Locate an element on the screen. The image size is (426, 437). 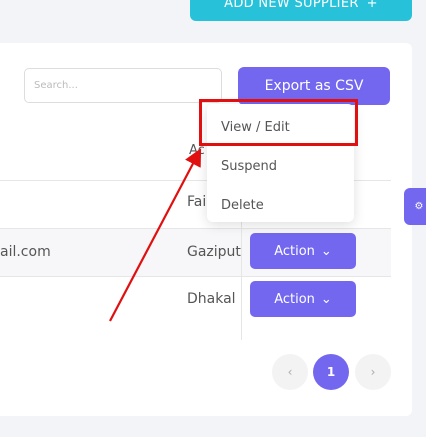
annotation-highlight-box is located at coordinates (278, 122).